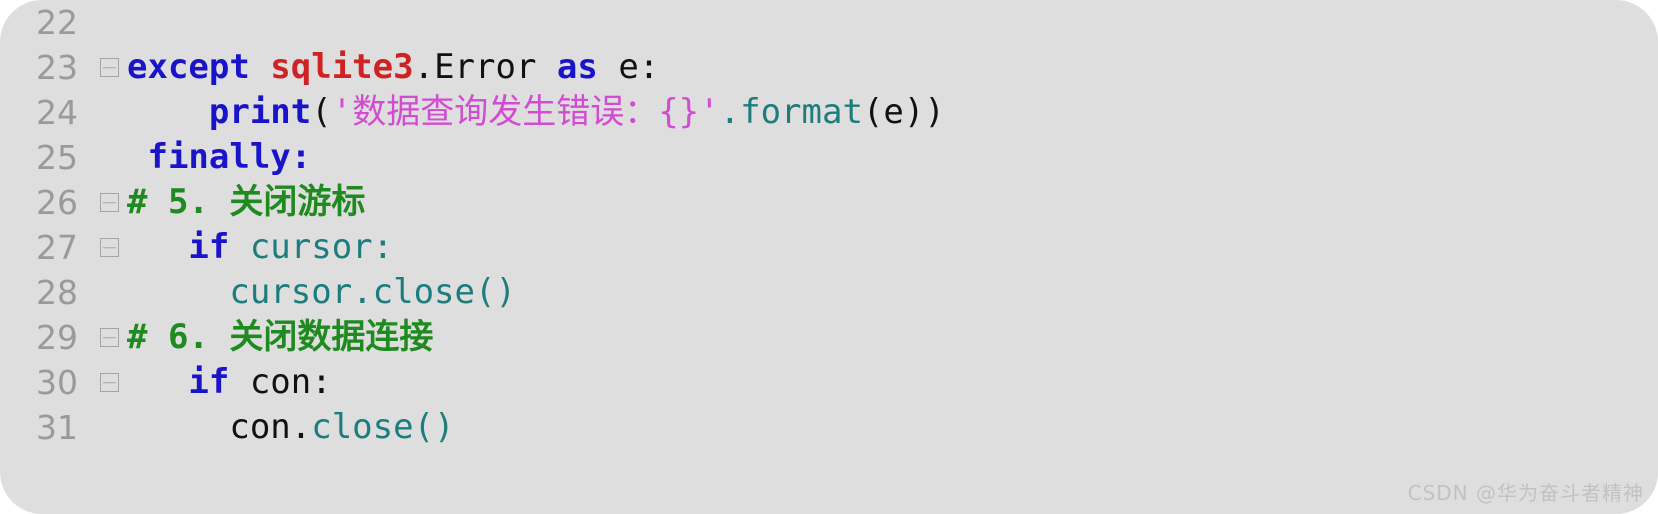  I want to click on code-line: 26 # 5. 关闭游标, so click(829, 202).